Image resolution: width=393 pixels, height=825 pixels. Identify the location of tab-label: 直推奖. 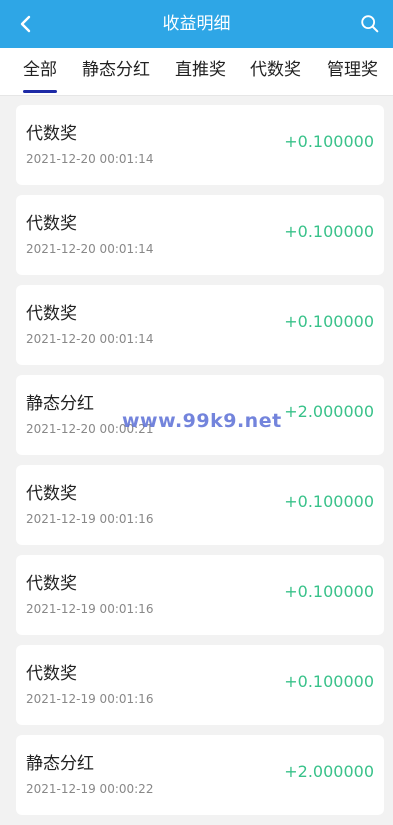
(200, 70).